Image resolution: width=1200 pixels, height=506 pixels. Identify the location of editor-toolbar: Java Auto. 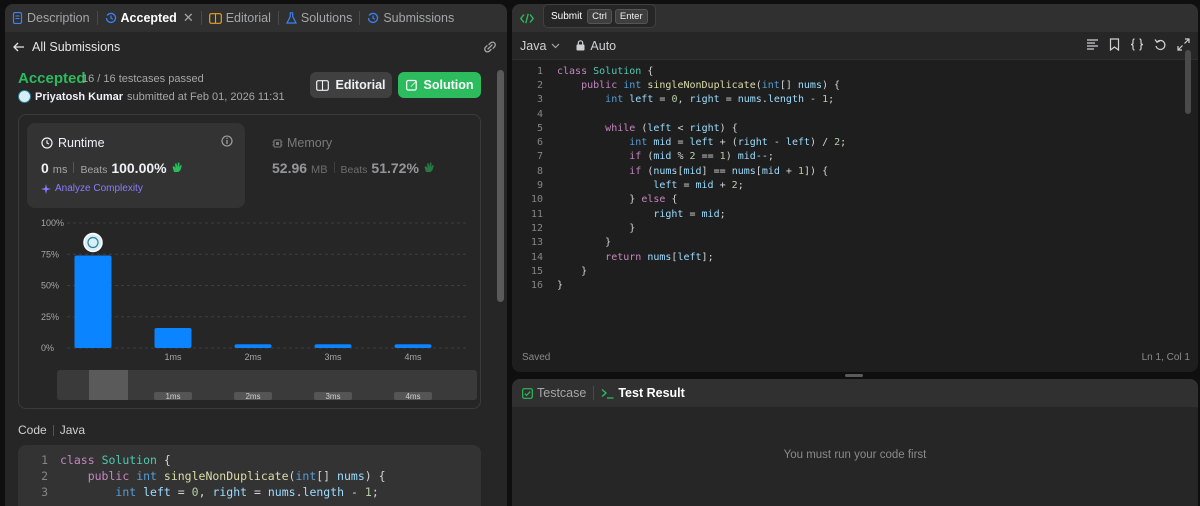
(855, 46).